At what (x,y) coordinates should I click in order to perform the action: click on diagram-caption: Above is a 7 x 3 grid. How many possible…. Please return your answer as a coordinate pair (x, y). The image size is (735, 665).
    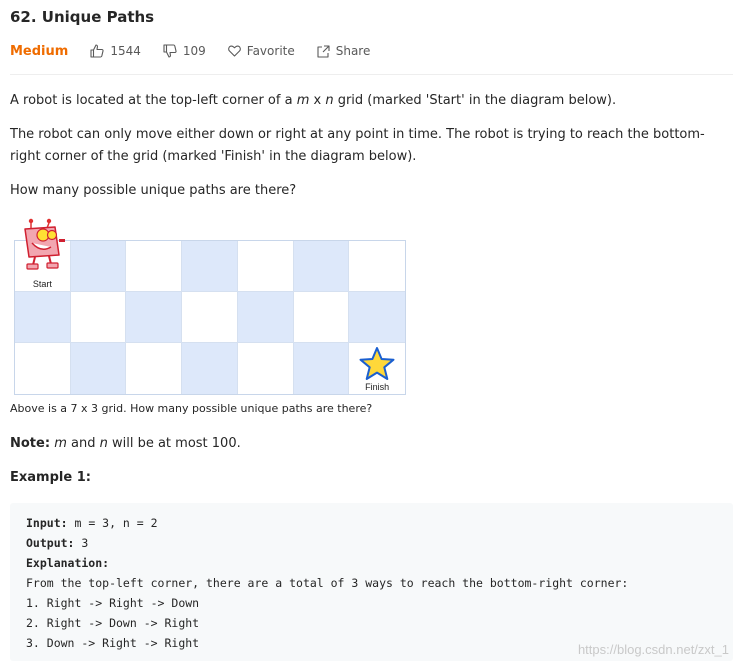
    Looking at the image, I should click on (191, 408).